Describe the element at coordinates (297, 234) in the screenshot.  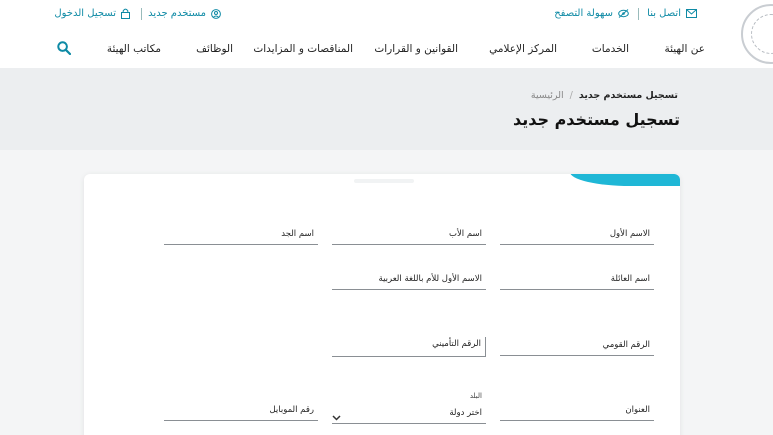
I see `grandfather-name-label: اسم الجد` at that location.